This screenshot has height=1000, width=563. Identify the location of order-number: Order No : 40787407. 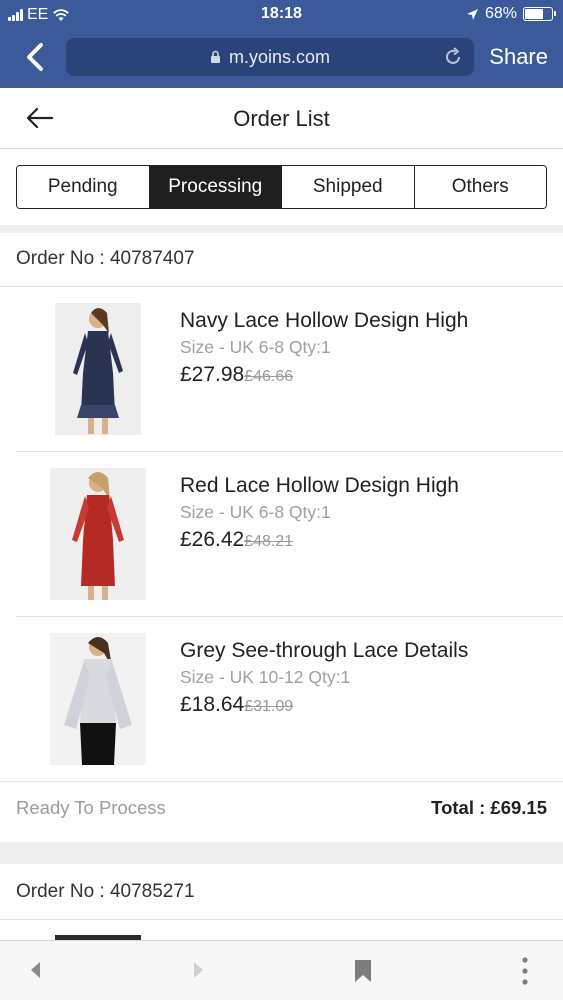
(105, 258).